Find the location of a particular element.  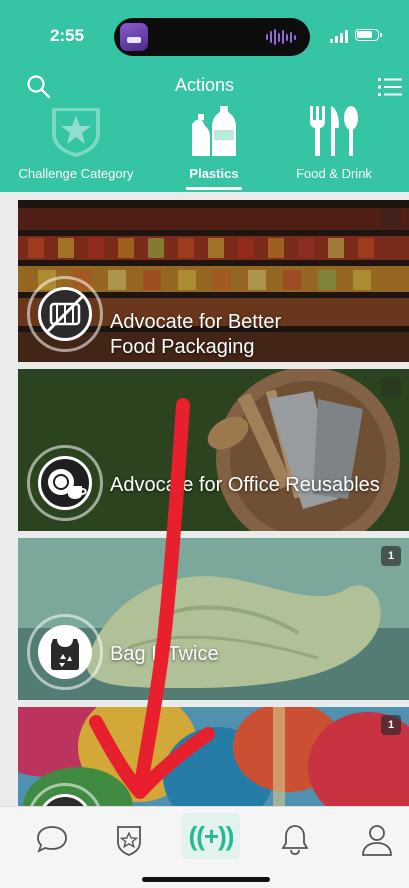

bell-icon is located at coordinates (295, 839).